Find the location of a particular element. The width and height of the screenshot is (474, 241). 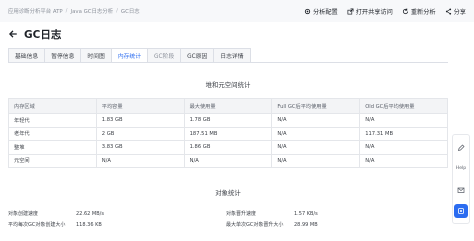

tab-gc-causes: GC原因 is located at coordinates (197, 55).